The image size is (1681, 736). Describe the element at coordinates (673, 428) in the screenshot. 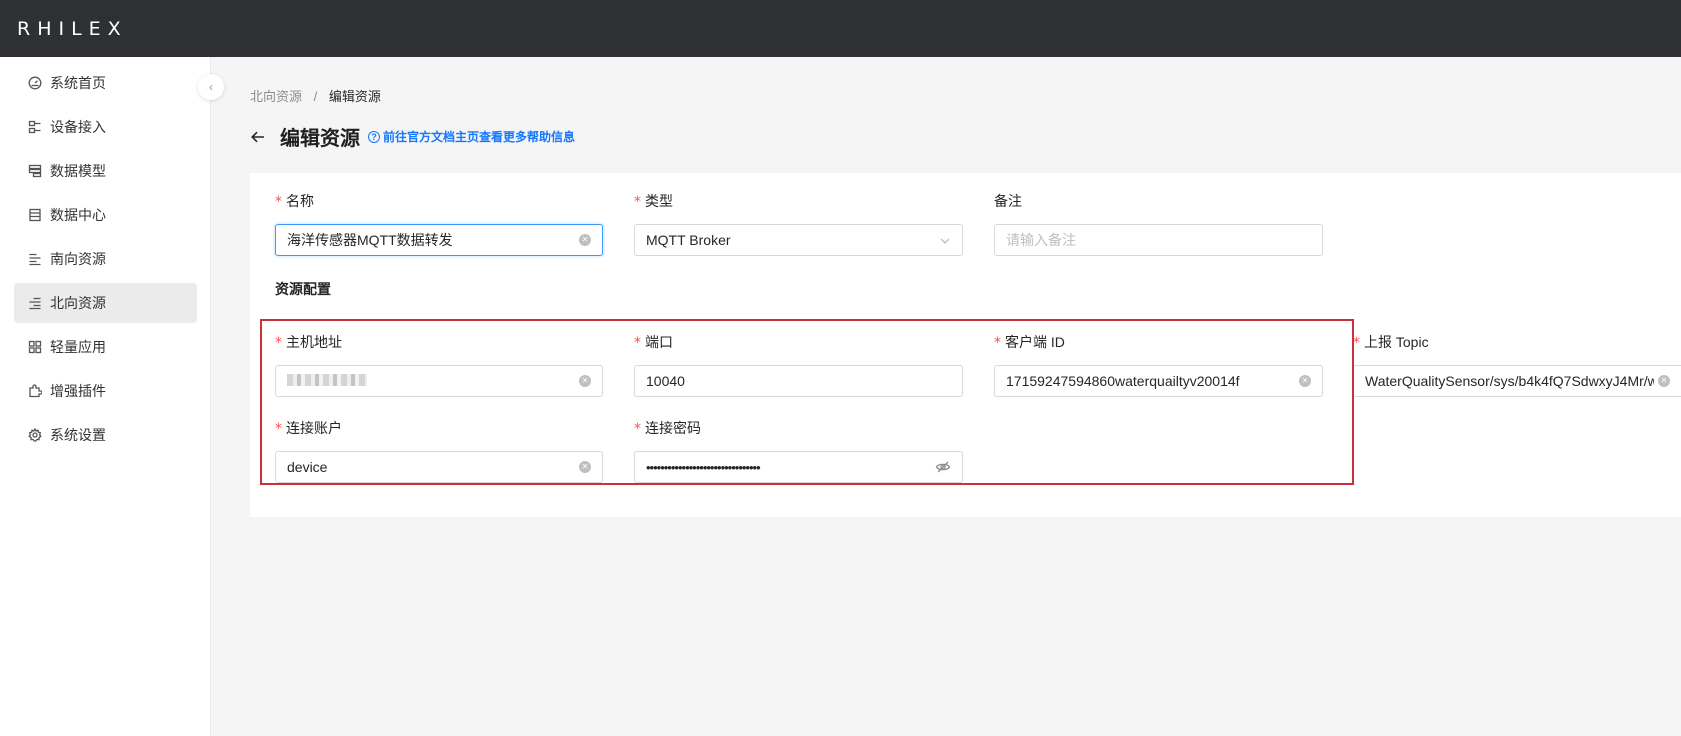

I see `password-label: 连接密码` at that location.